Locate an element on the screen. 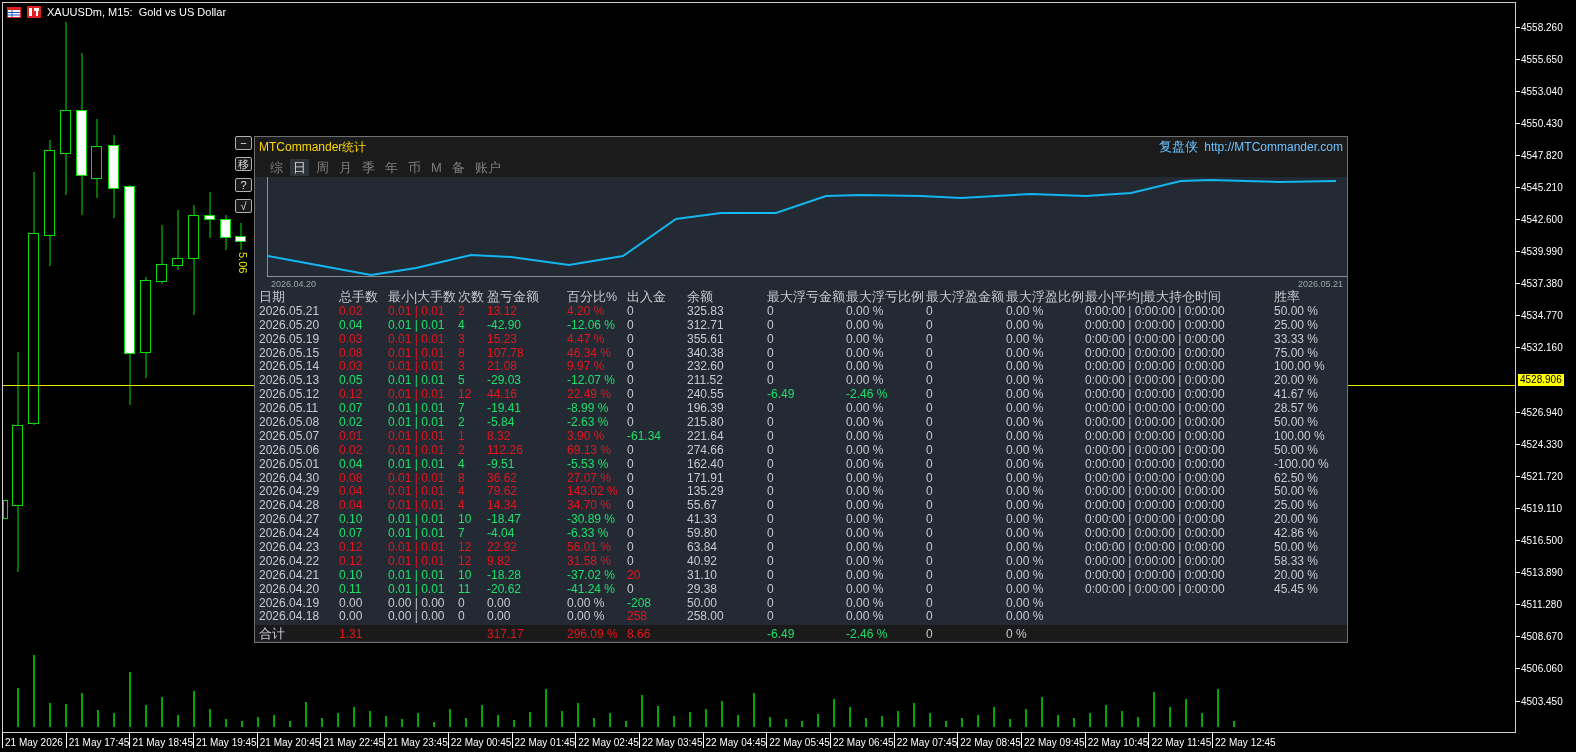 Image resolution: width=1576 pixels, height=752 pixels. table-cell-text: 2026.05.19 is located at coordinates (290, 339).